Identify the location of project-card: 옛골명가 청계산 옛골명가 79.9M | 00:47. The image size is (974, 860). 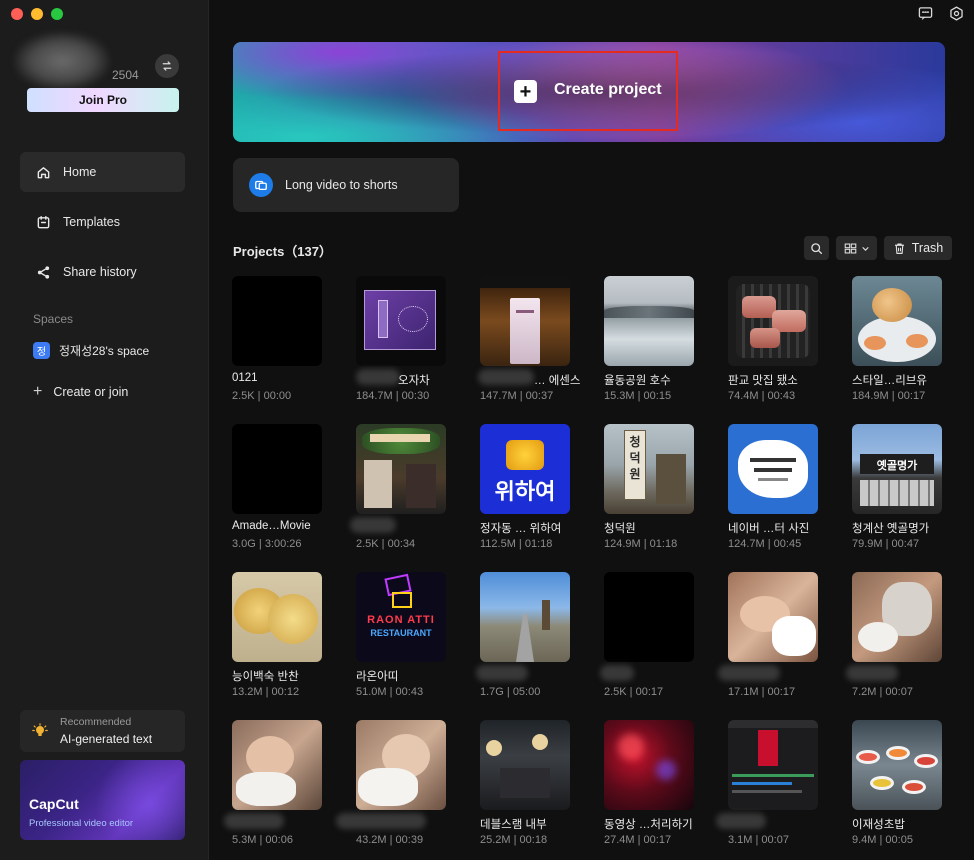
(897, 498).